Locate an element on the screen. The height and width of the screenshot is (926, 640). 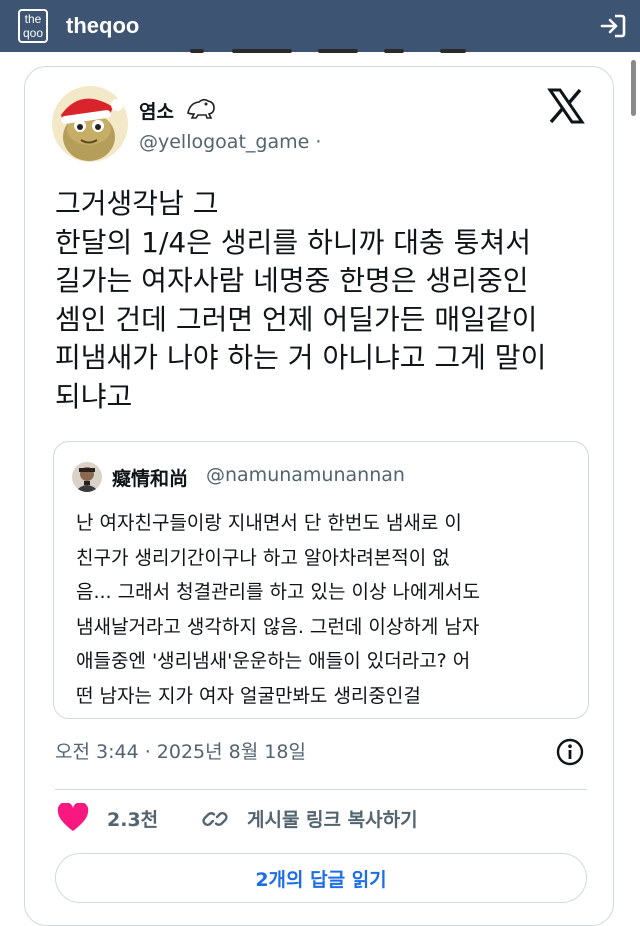
copy-link-button: 게시물 링크 복사하기 is located at coordinates (332, 818).